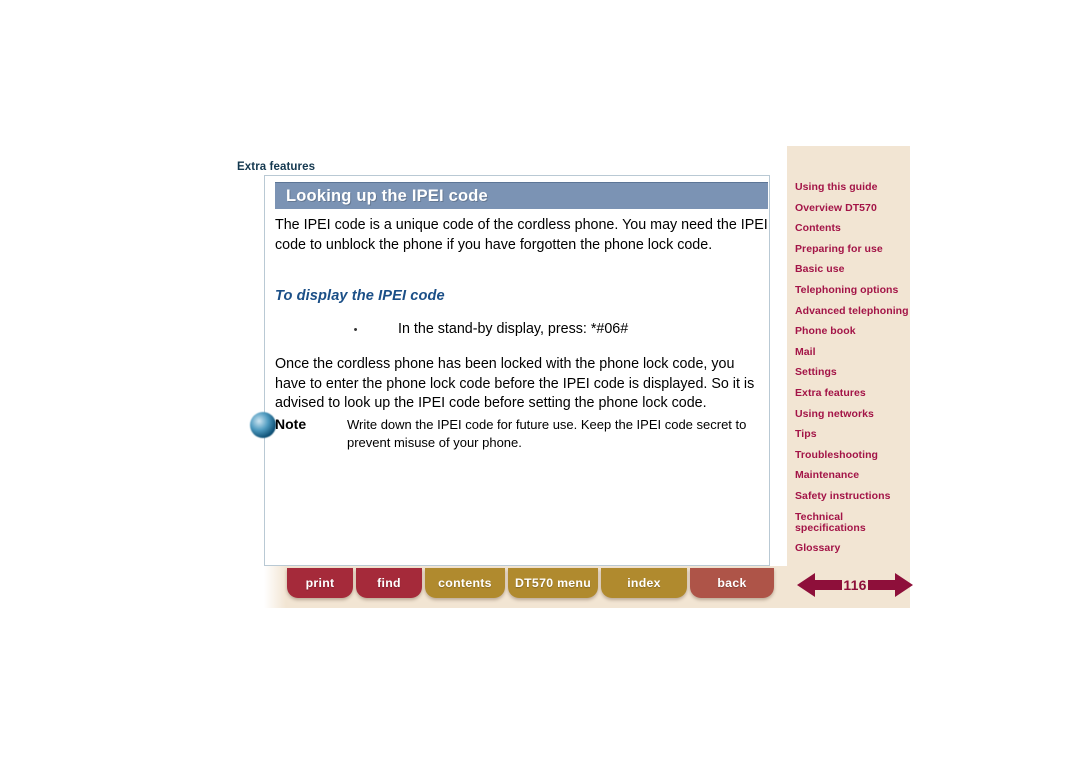  What do you see at coordinates (852, 352) in the screenshot?
I see `sidebar-item-mail: Mail` at bounding box center [852, 352].